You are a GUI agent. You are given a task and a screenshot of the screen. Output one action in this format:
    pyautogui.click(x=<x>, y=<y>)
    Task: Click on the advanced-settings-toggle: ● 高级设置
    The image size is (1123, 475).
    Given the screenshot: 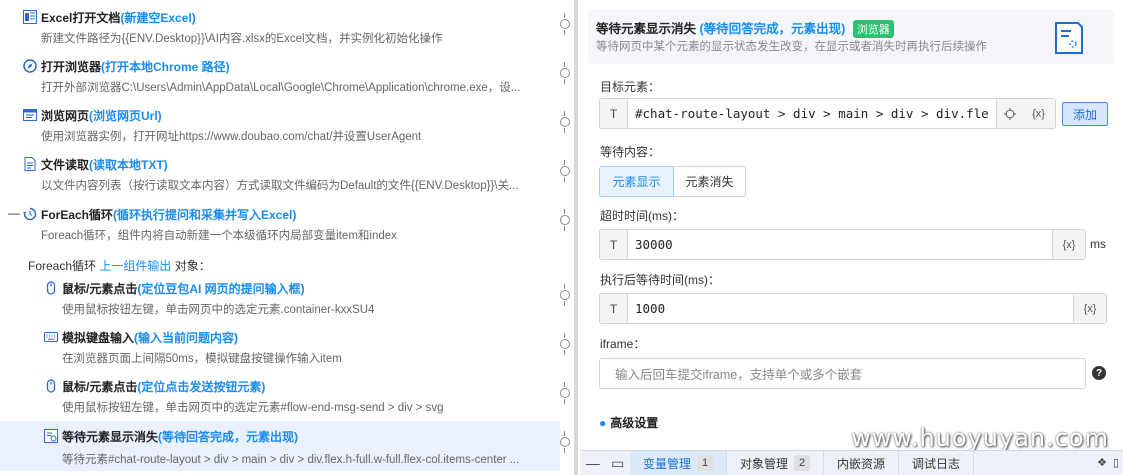 What is the action you would take?
    pyautogui.click(x=628, y=422)
    